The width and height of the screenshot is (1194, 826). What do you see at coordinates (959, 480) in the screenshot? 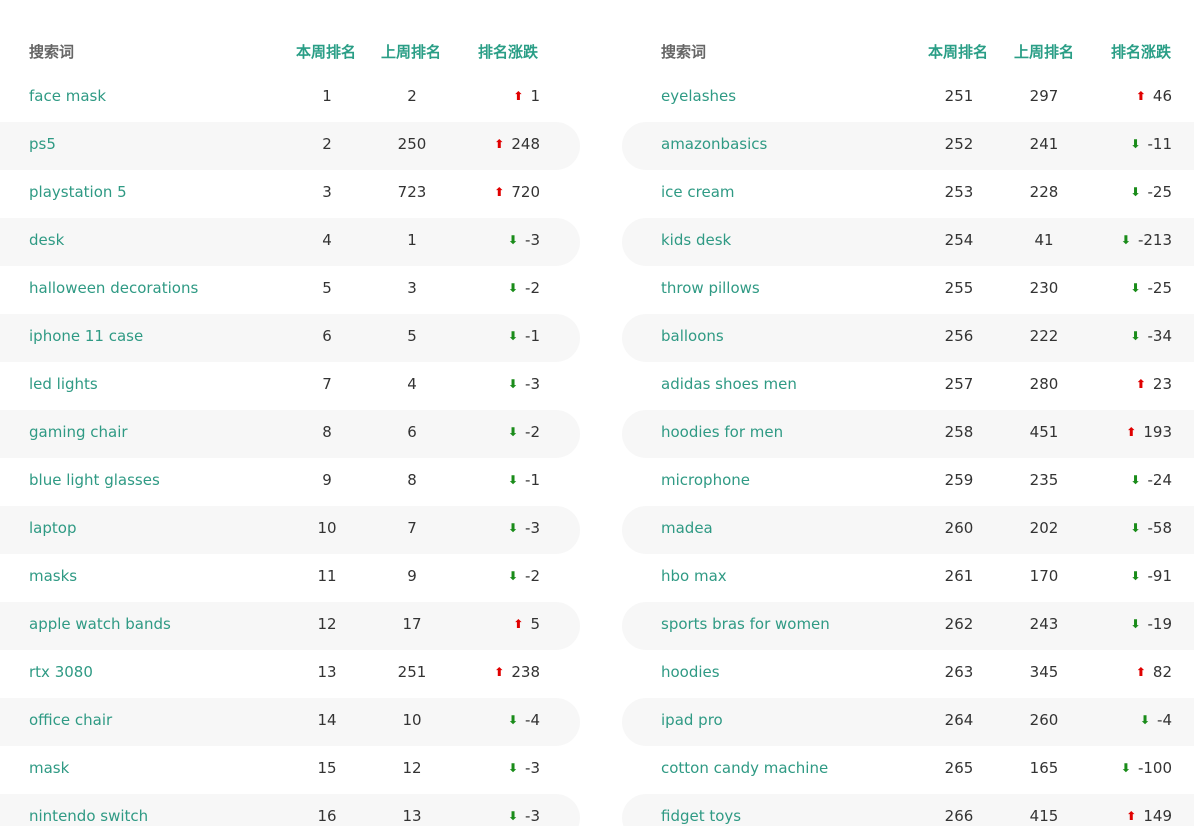
I see `this-week-rank: 259` at bounding box center [959, 480].